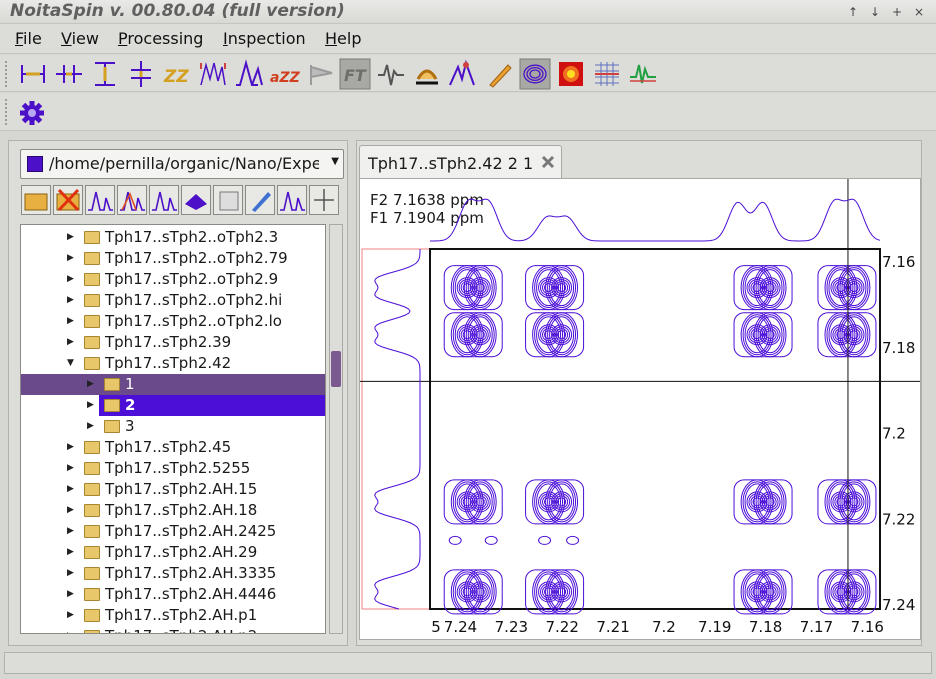  Describe the element at coordinates (875, 12) in the screenshot. I see `move-down-button: ↓` at that location.